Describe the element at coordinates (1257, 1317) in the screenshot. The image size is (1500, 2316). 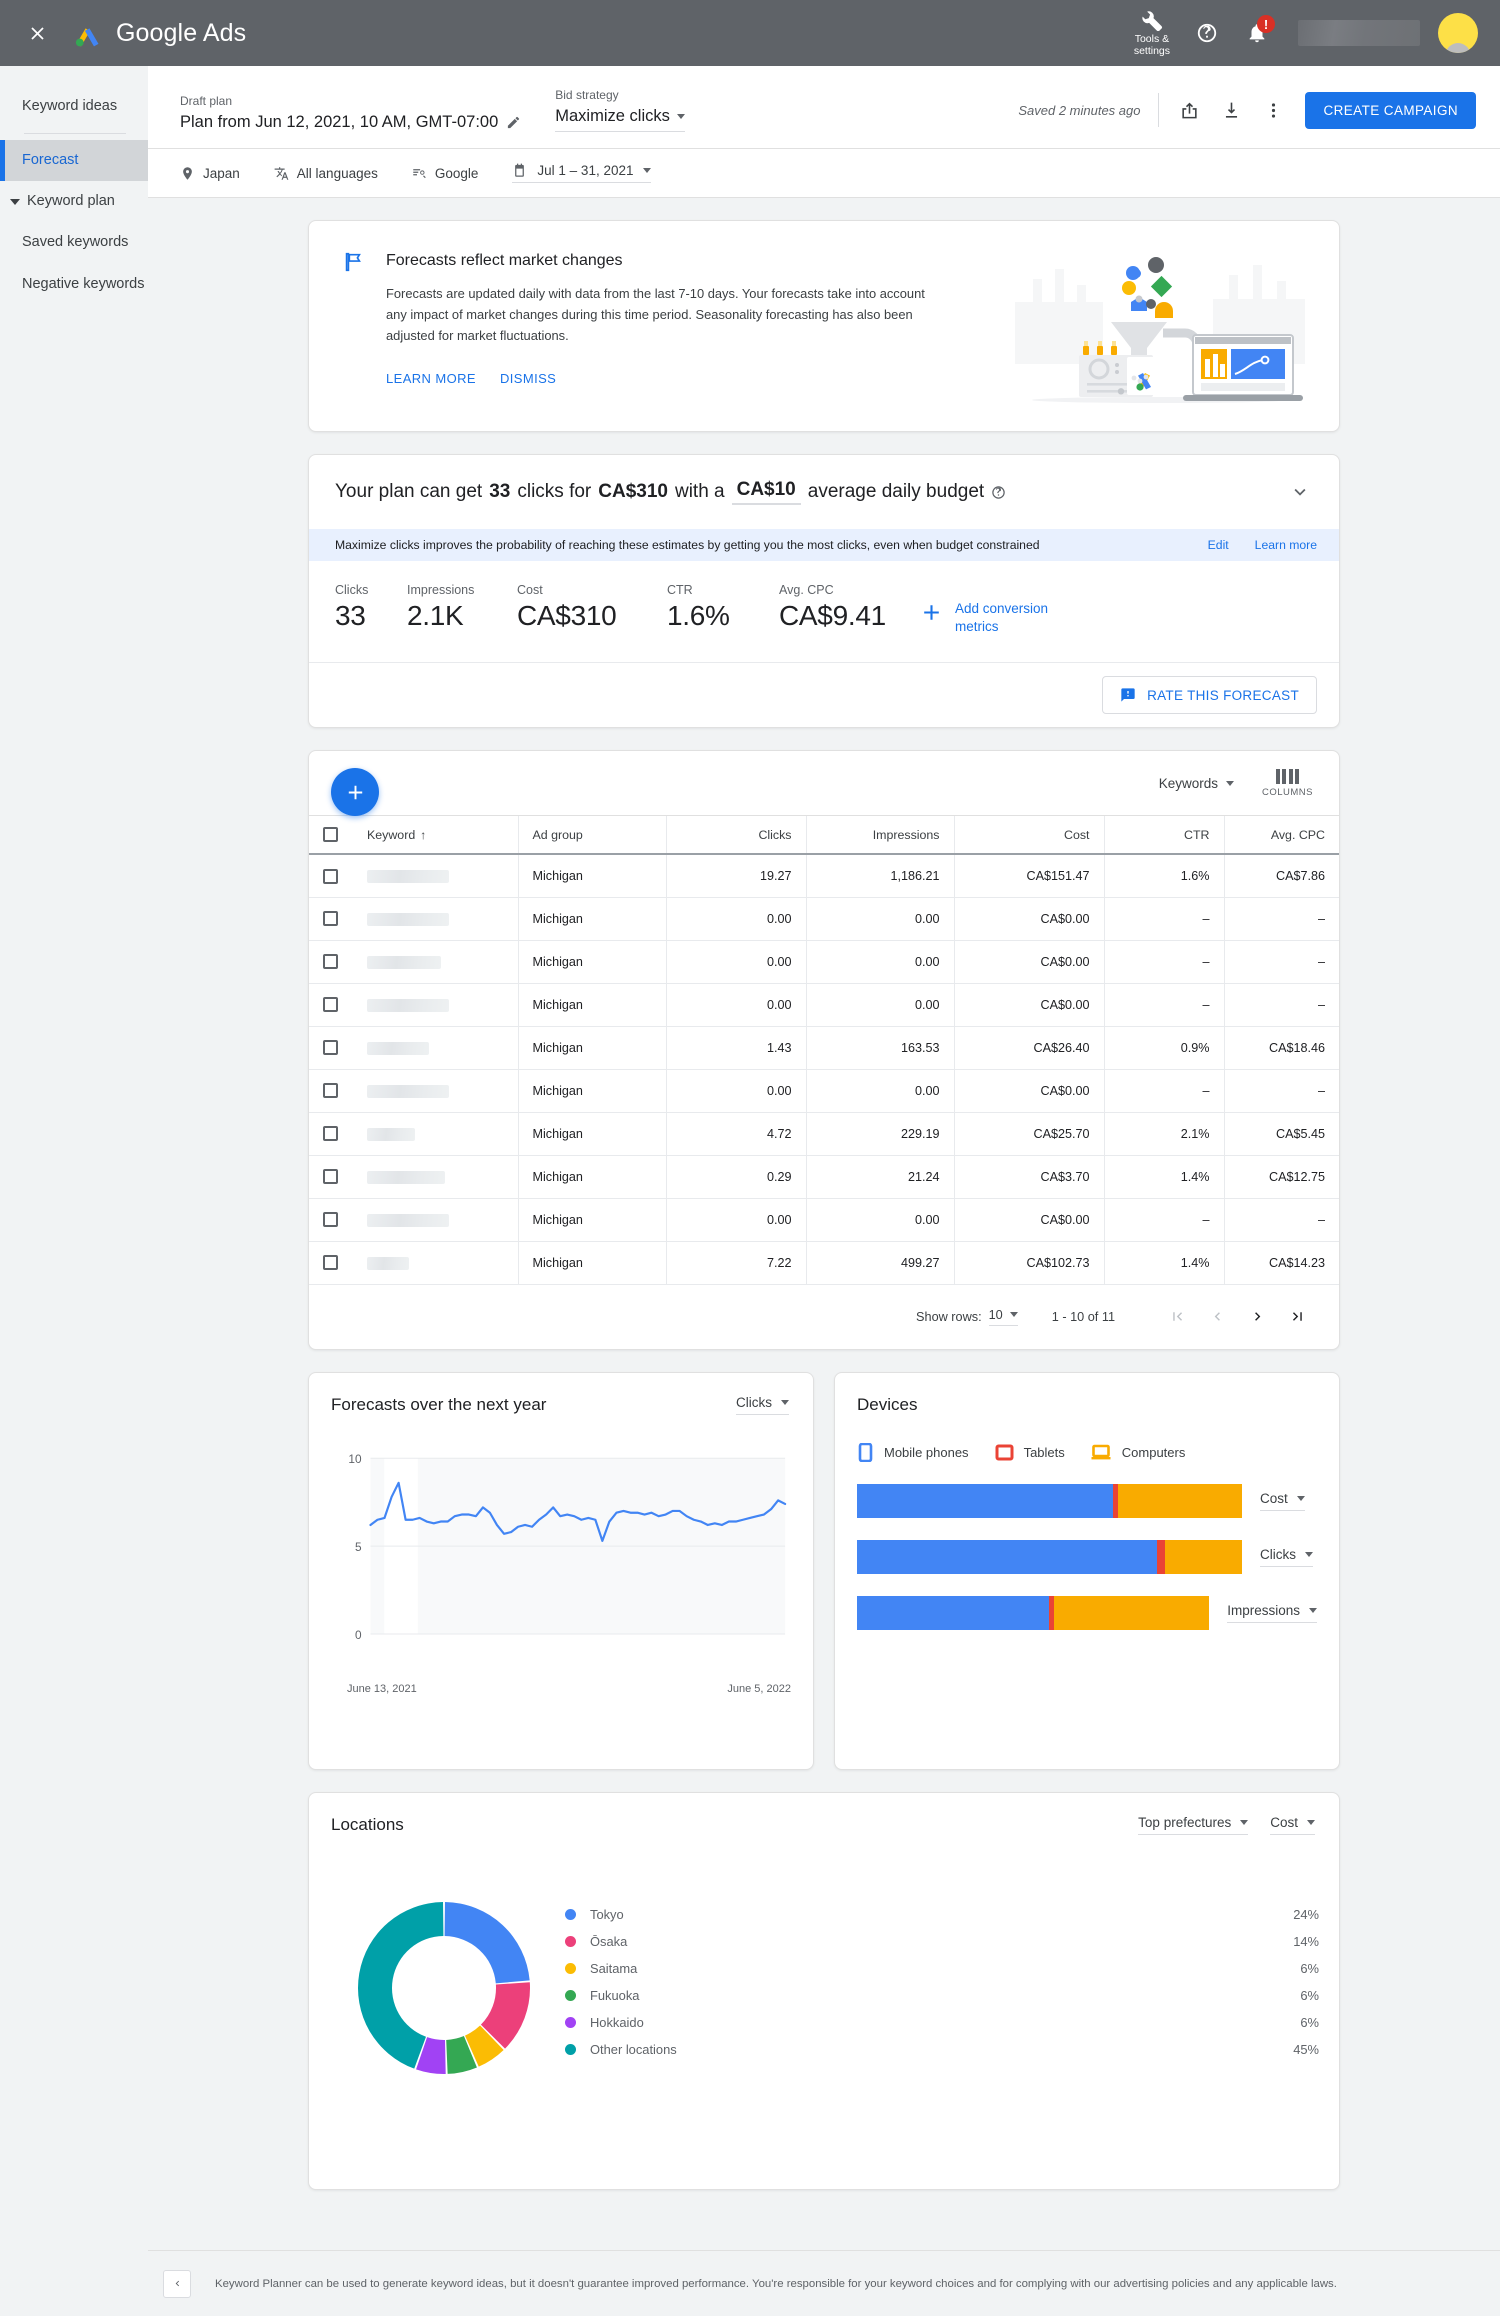
I see `next-page-button` at that location.